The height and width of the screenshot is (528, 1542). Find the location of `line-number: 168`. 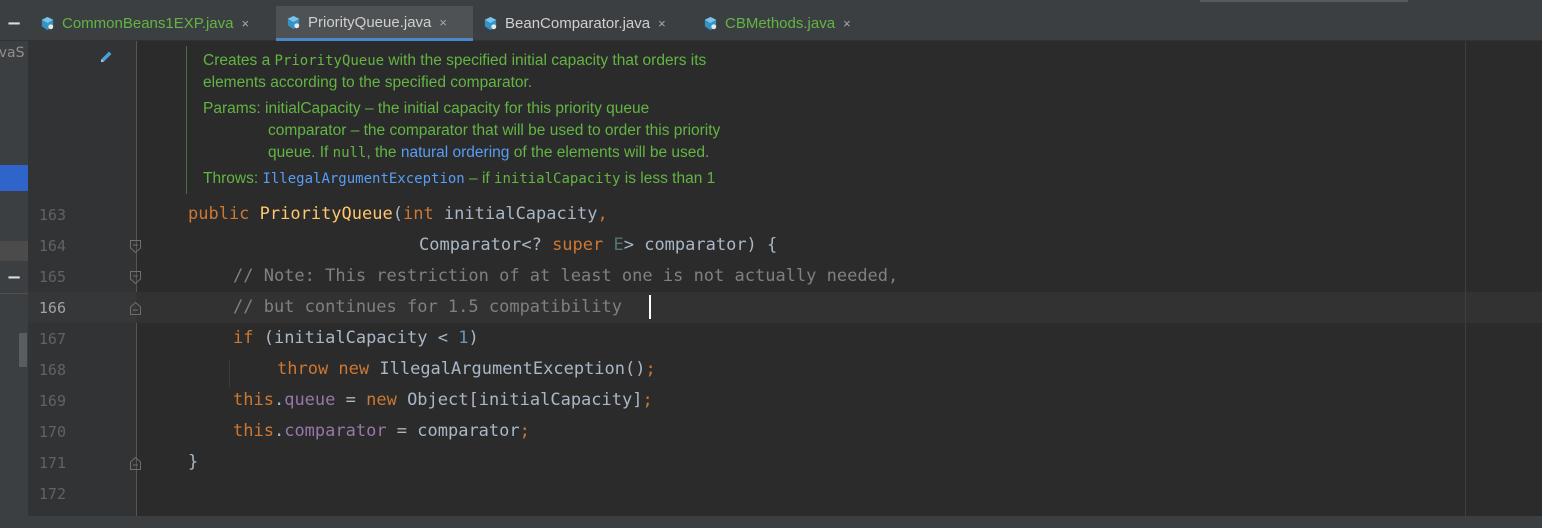

line-number: 168 is located at coordinates (52, 370).